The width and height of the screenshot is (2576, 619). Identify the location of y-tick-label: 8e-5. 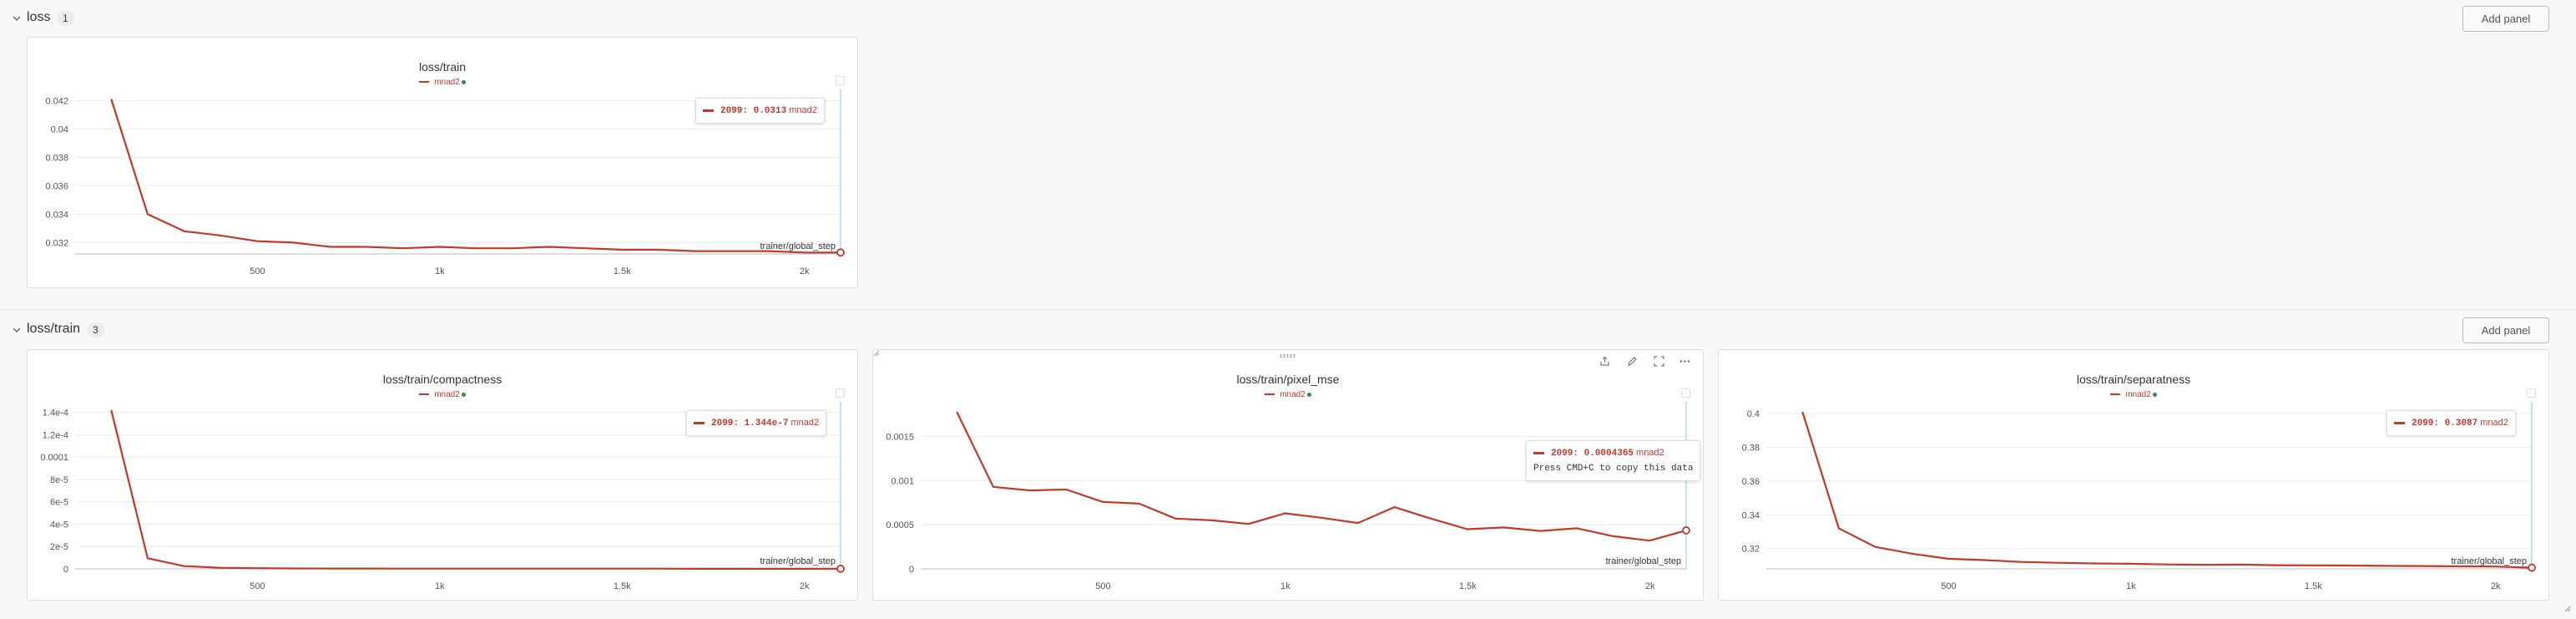
(59, 480).